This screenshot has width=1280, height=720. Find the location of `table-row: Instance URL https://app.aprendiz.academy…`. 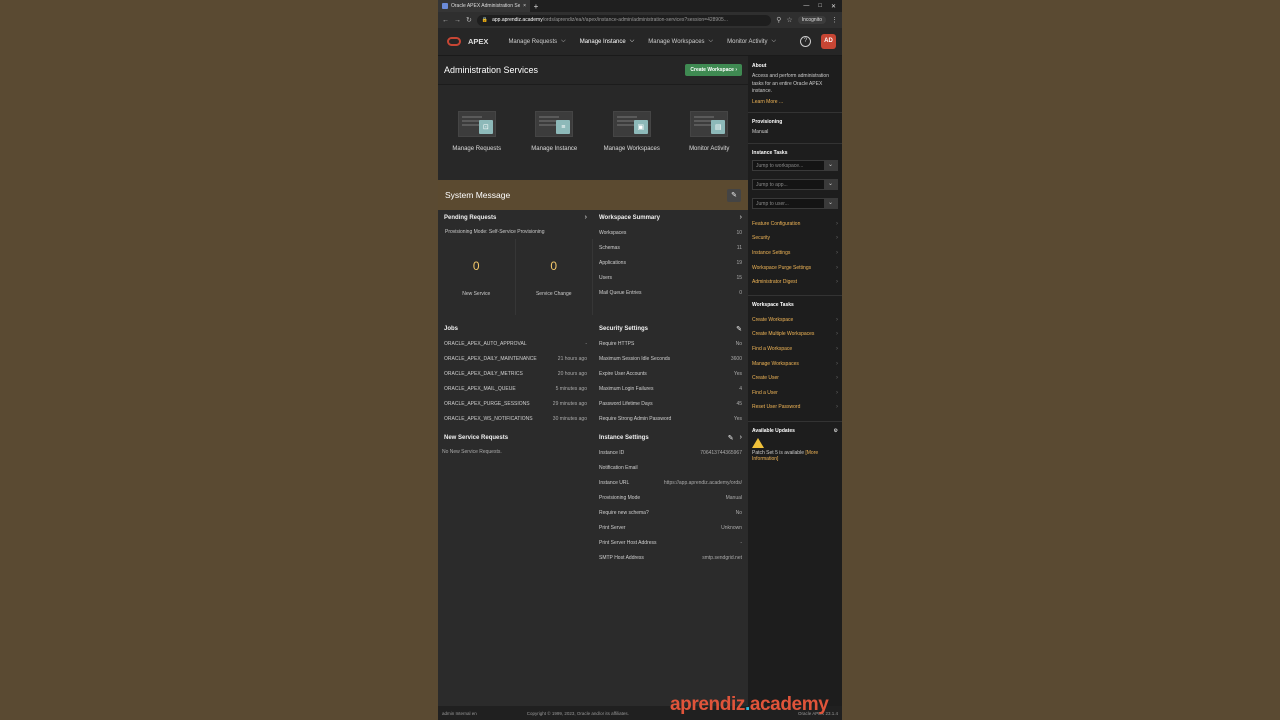

table-row: Instance URL https://app.aprendiz.academy… is located at coordinates (670, 482).